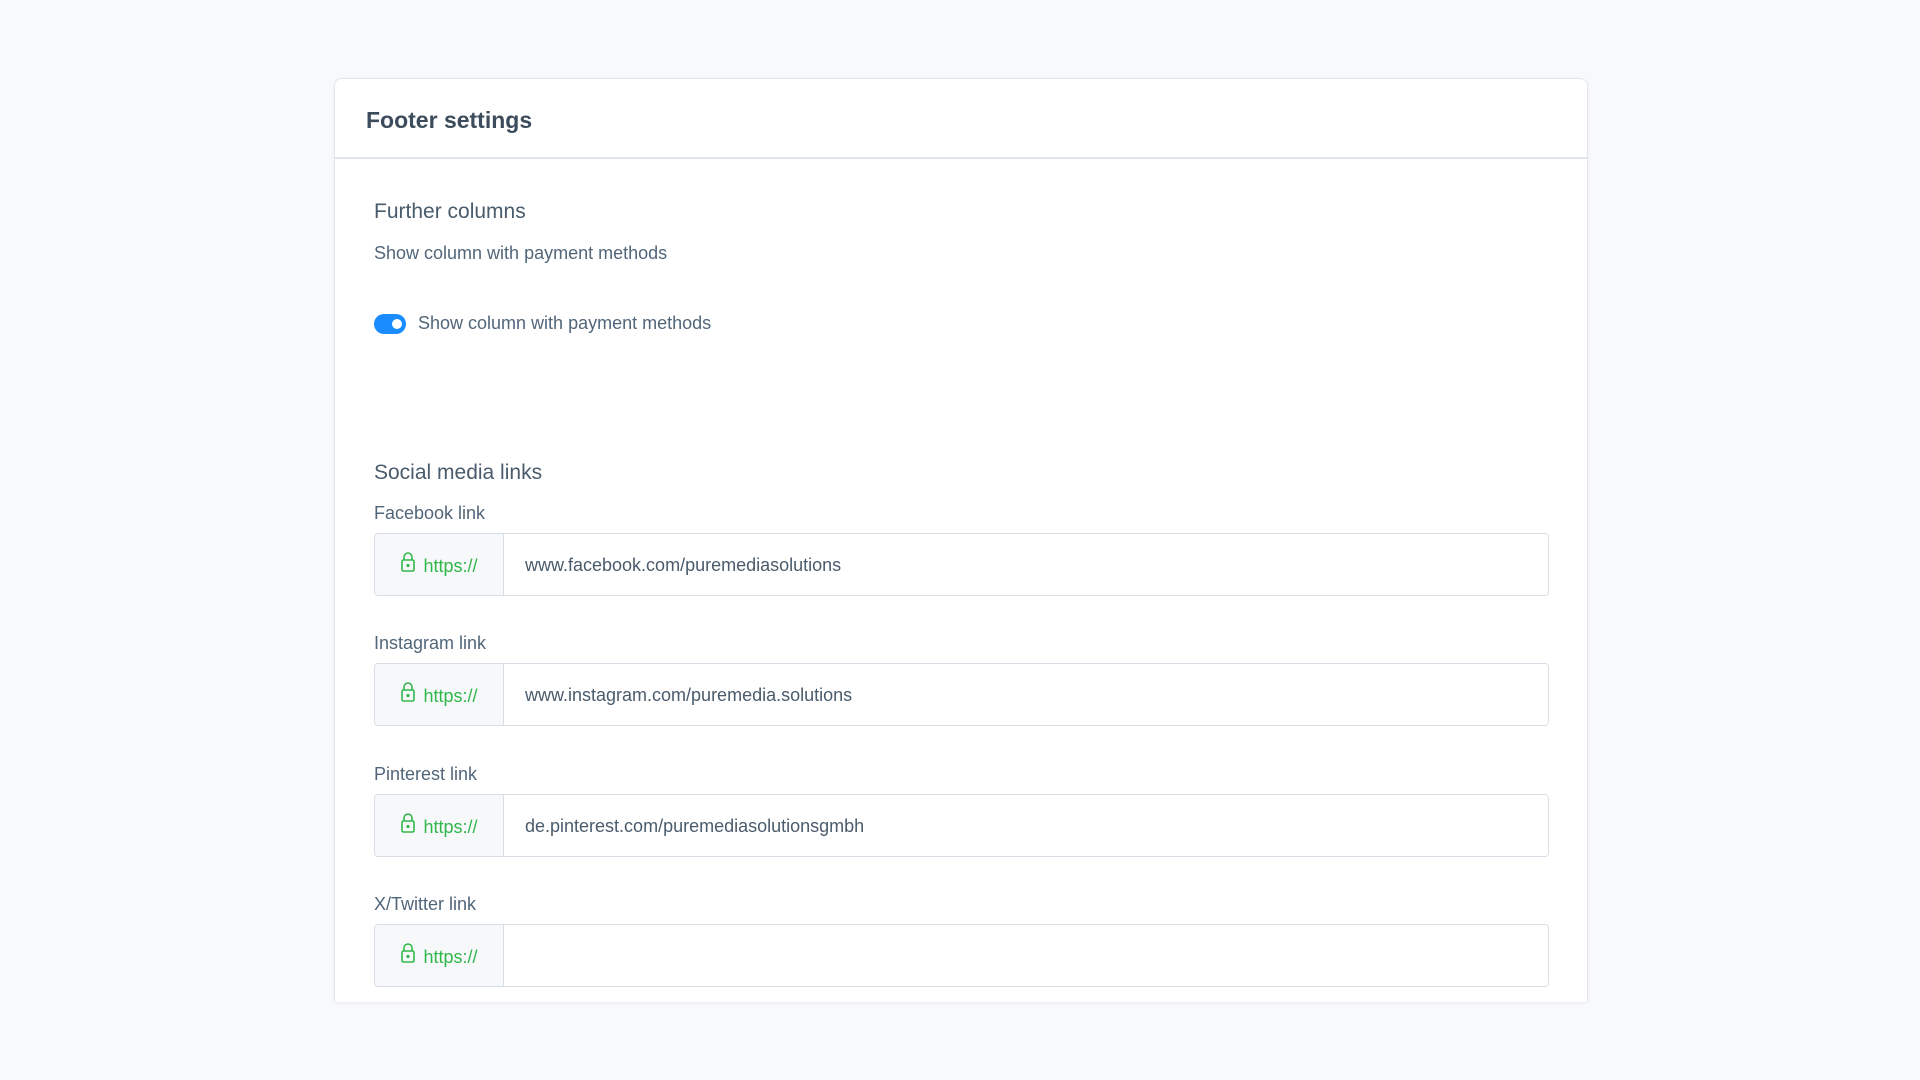 Image resolution: width=1920 pixels, height=1080 pixels. Describe the element at coordinates (1026, 564) in the screenshot. I see `facebook-link-input` at that location.